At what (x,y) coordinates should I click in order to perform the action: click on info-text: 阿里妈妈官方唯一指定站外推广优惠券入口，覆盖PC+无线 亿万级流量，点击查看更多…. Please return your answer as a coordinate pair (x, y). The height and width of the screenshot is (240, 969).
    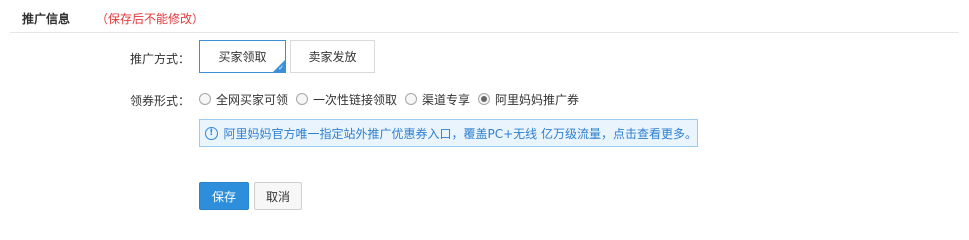
    Looking at the image, I should click on (460, 133).